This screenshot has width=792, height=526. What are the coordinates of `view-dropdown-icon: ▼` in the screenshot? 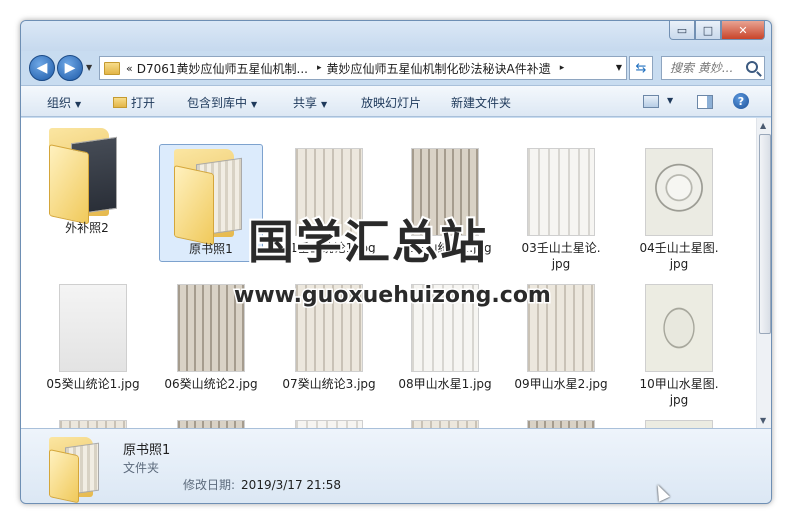 It's located at (670, 100).